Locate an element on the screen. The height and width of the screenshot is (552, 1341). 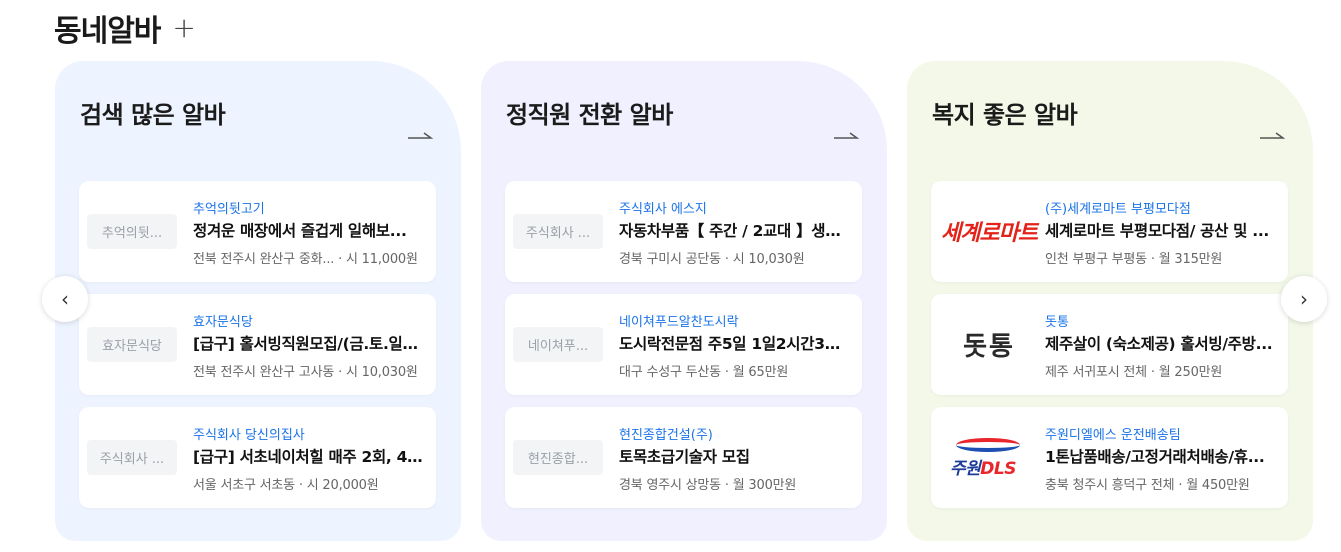
swoosh-icon is located at coordinates (988, 445).